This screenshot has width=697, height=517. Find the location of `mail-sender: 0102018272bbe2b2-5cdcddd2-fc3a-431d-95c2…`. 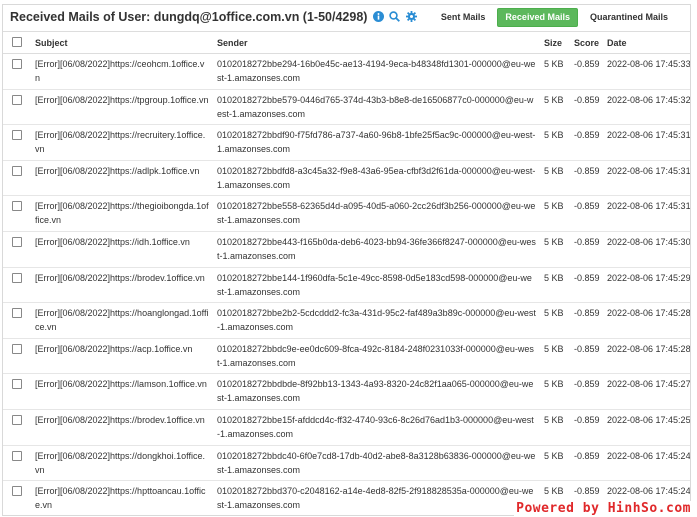

mail-sender: 0102018272bbe2b2-5cdcddd2-fc3a-431d-95c2… is located at coordinates (376, 320).